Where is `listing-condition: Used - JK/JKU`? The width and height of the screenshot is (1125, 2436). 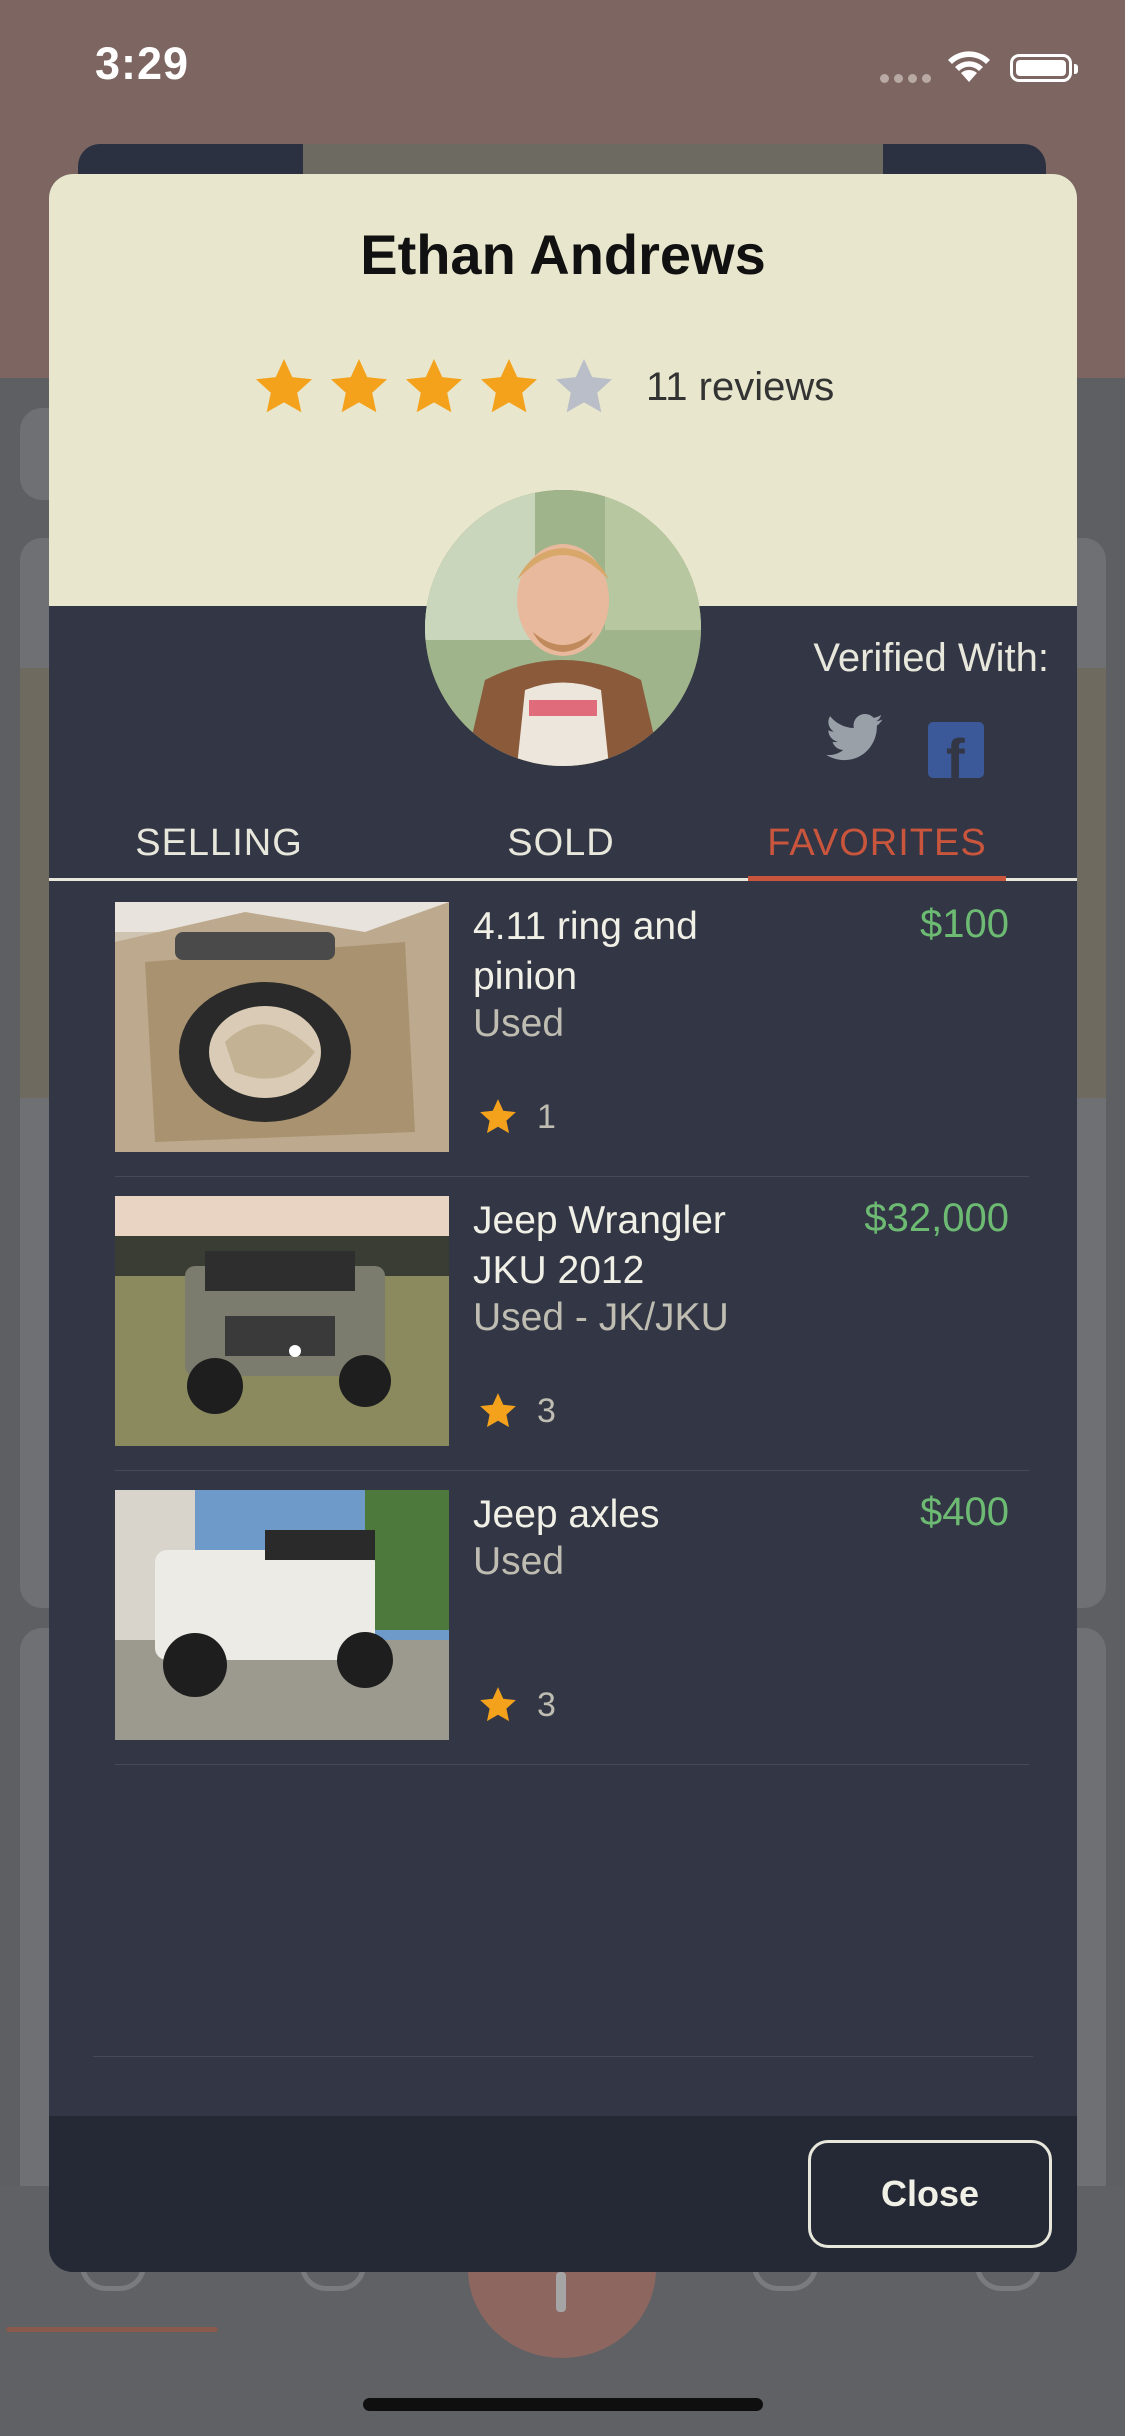
listing-condition: Used - JK/JKU is located at coordinates (601, 1317).